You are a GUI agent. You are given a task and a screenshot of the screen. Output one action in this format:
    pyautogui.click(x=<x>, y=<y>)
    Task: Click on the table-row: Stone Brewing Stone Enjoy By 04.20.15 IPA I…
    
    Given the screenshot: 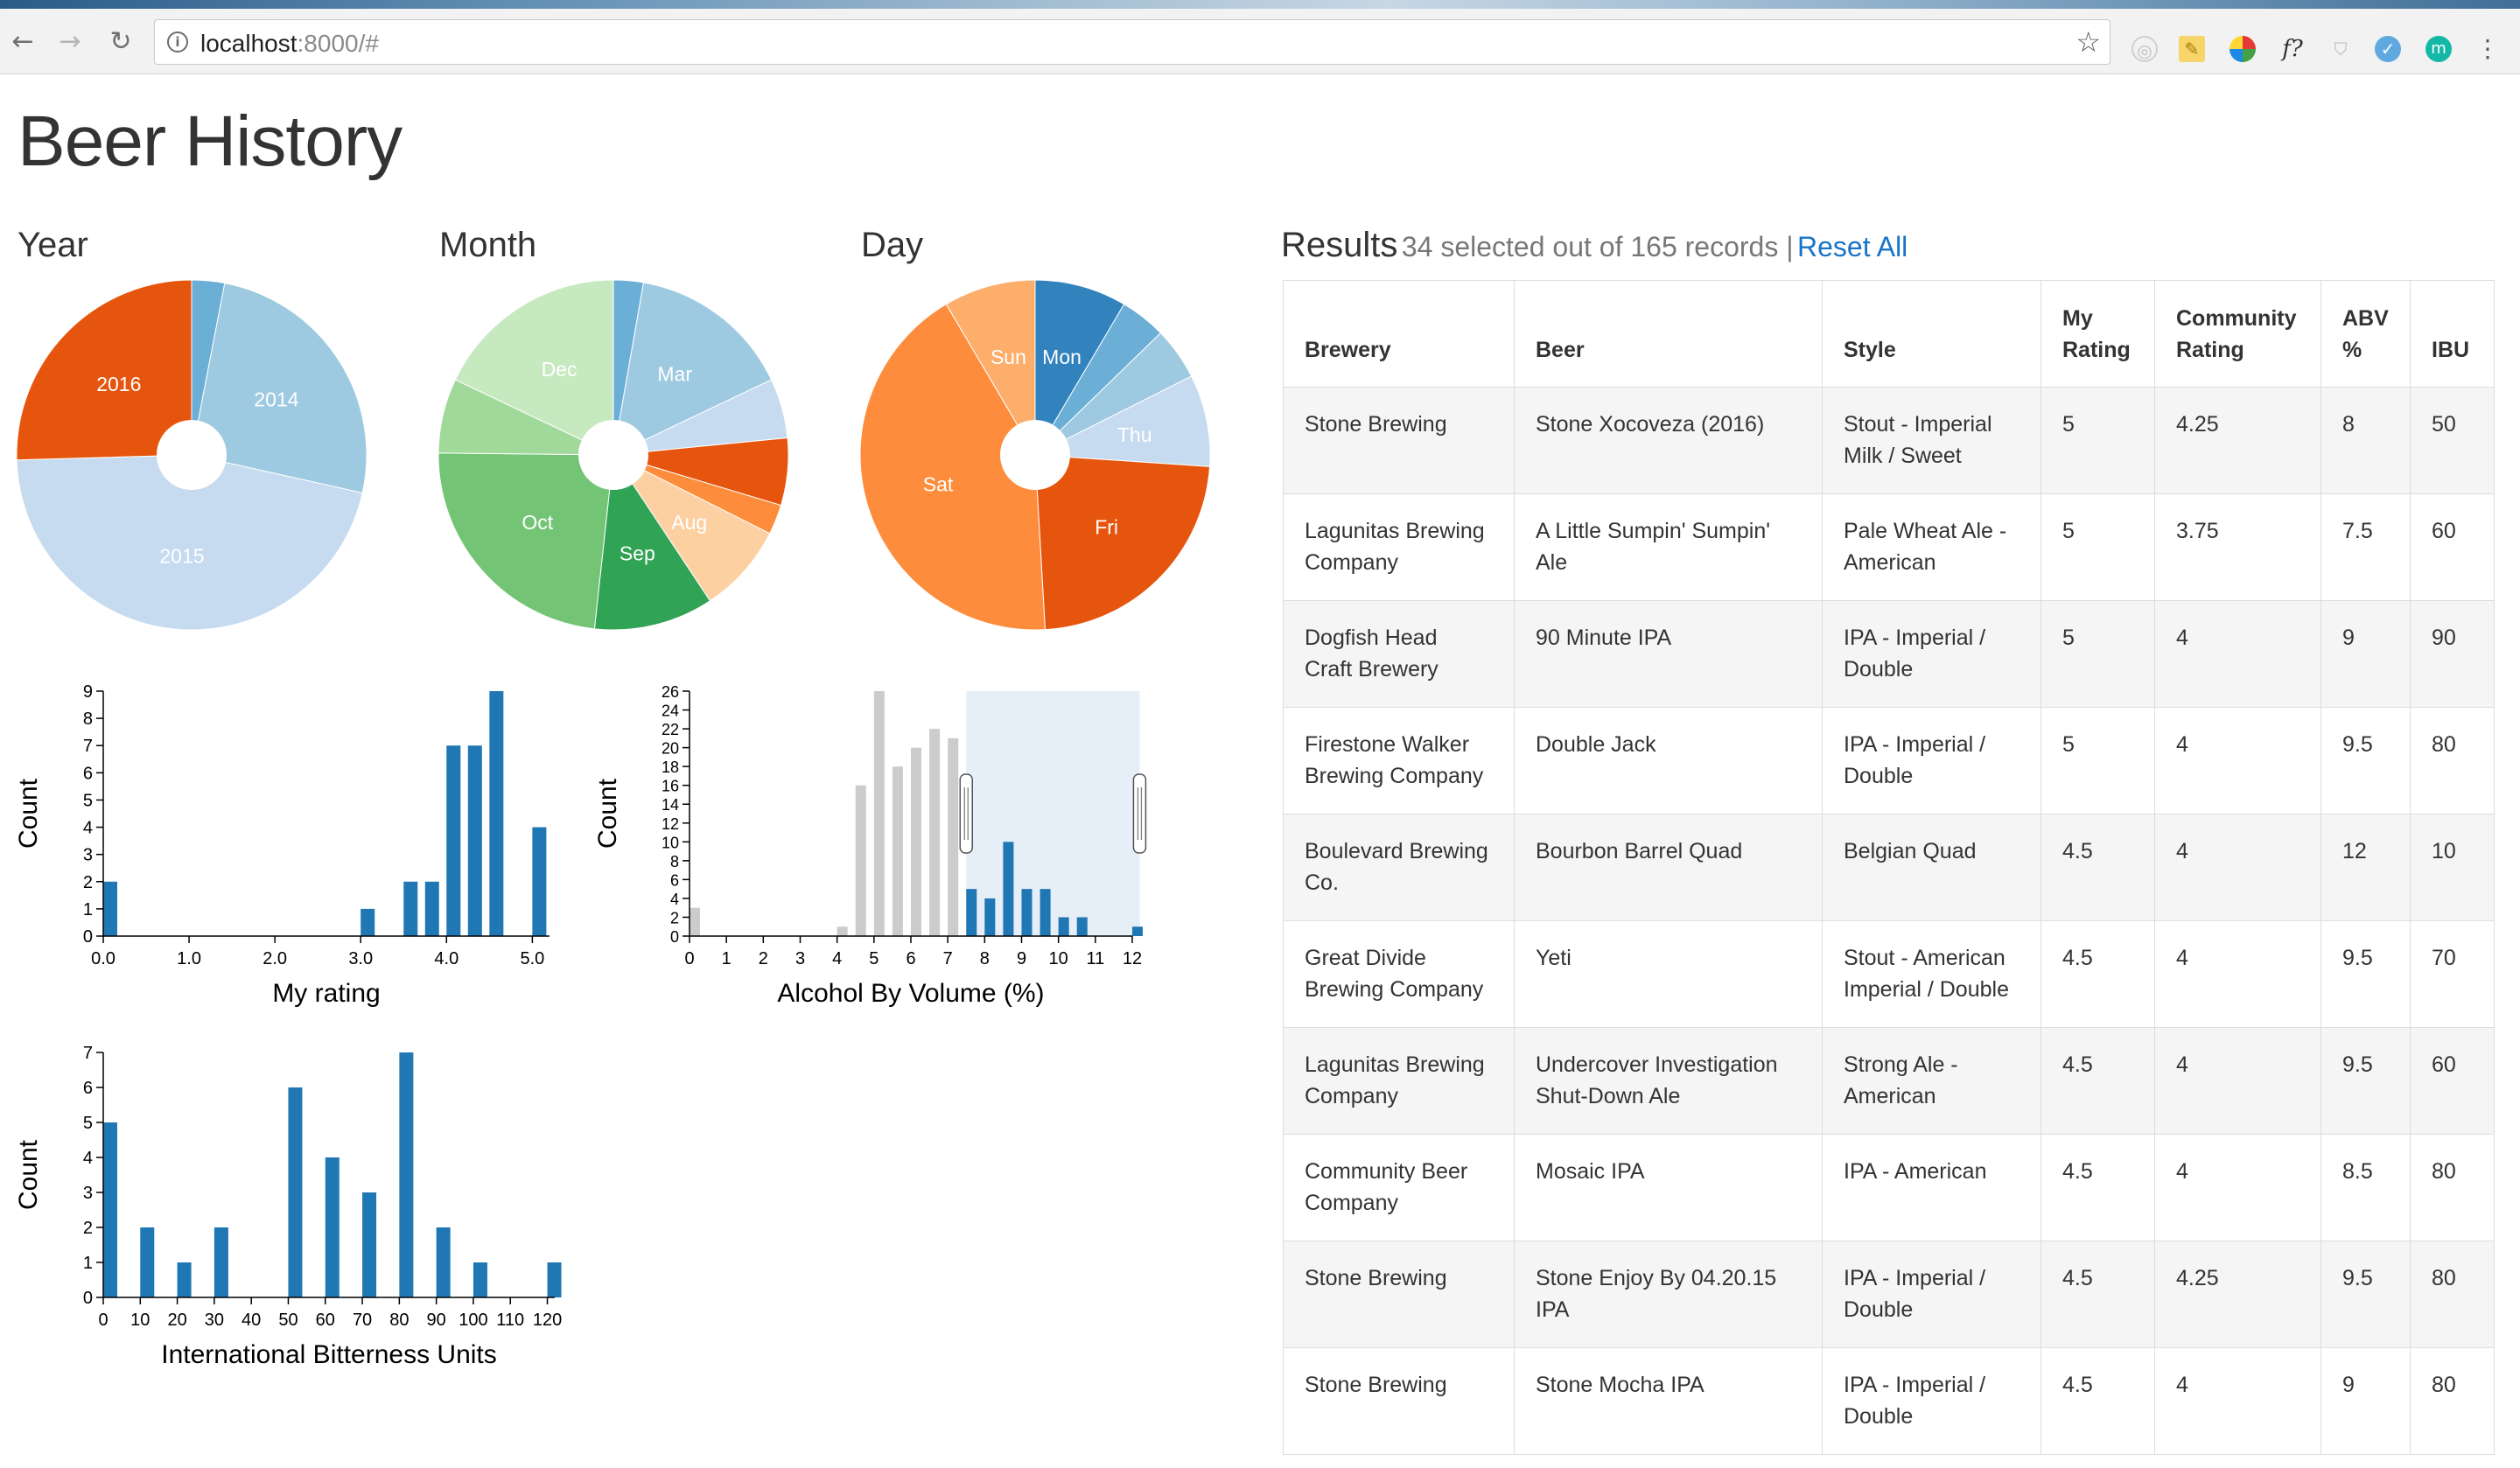 What is the action you would take?
    pyautogui.click(x=1889, y=1294)
    